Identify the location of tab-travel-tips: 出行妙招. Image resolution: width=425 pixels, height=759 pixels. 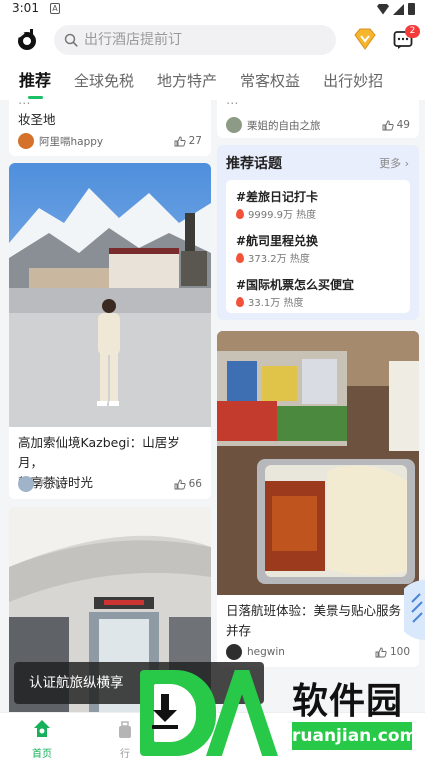
(353, 81).